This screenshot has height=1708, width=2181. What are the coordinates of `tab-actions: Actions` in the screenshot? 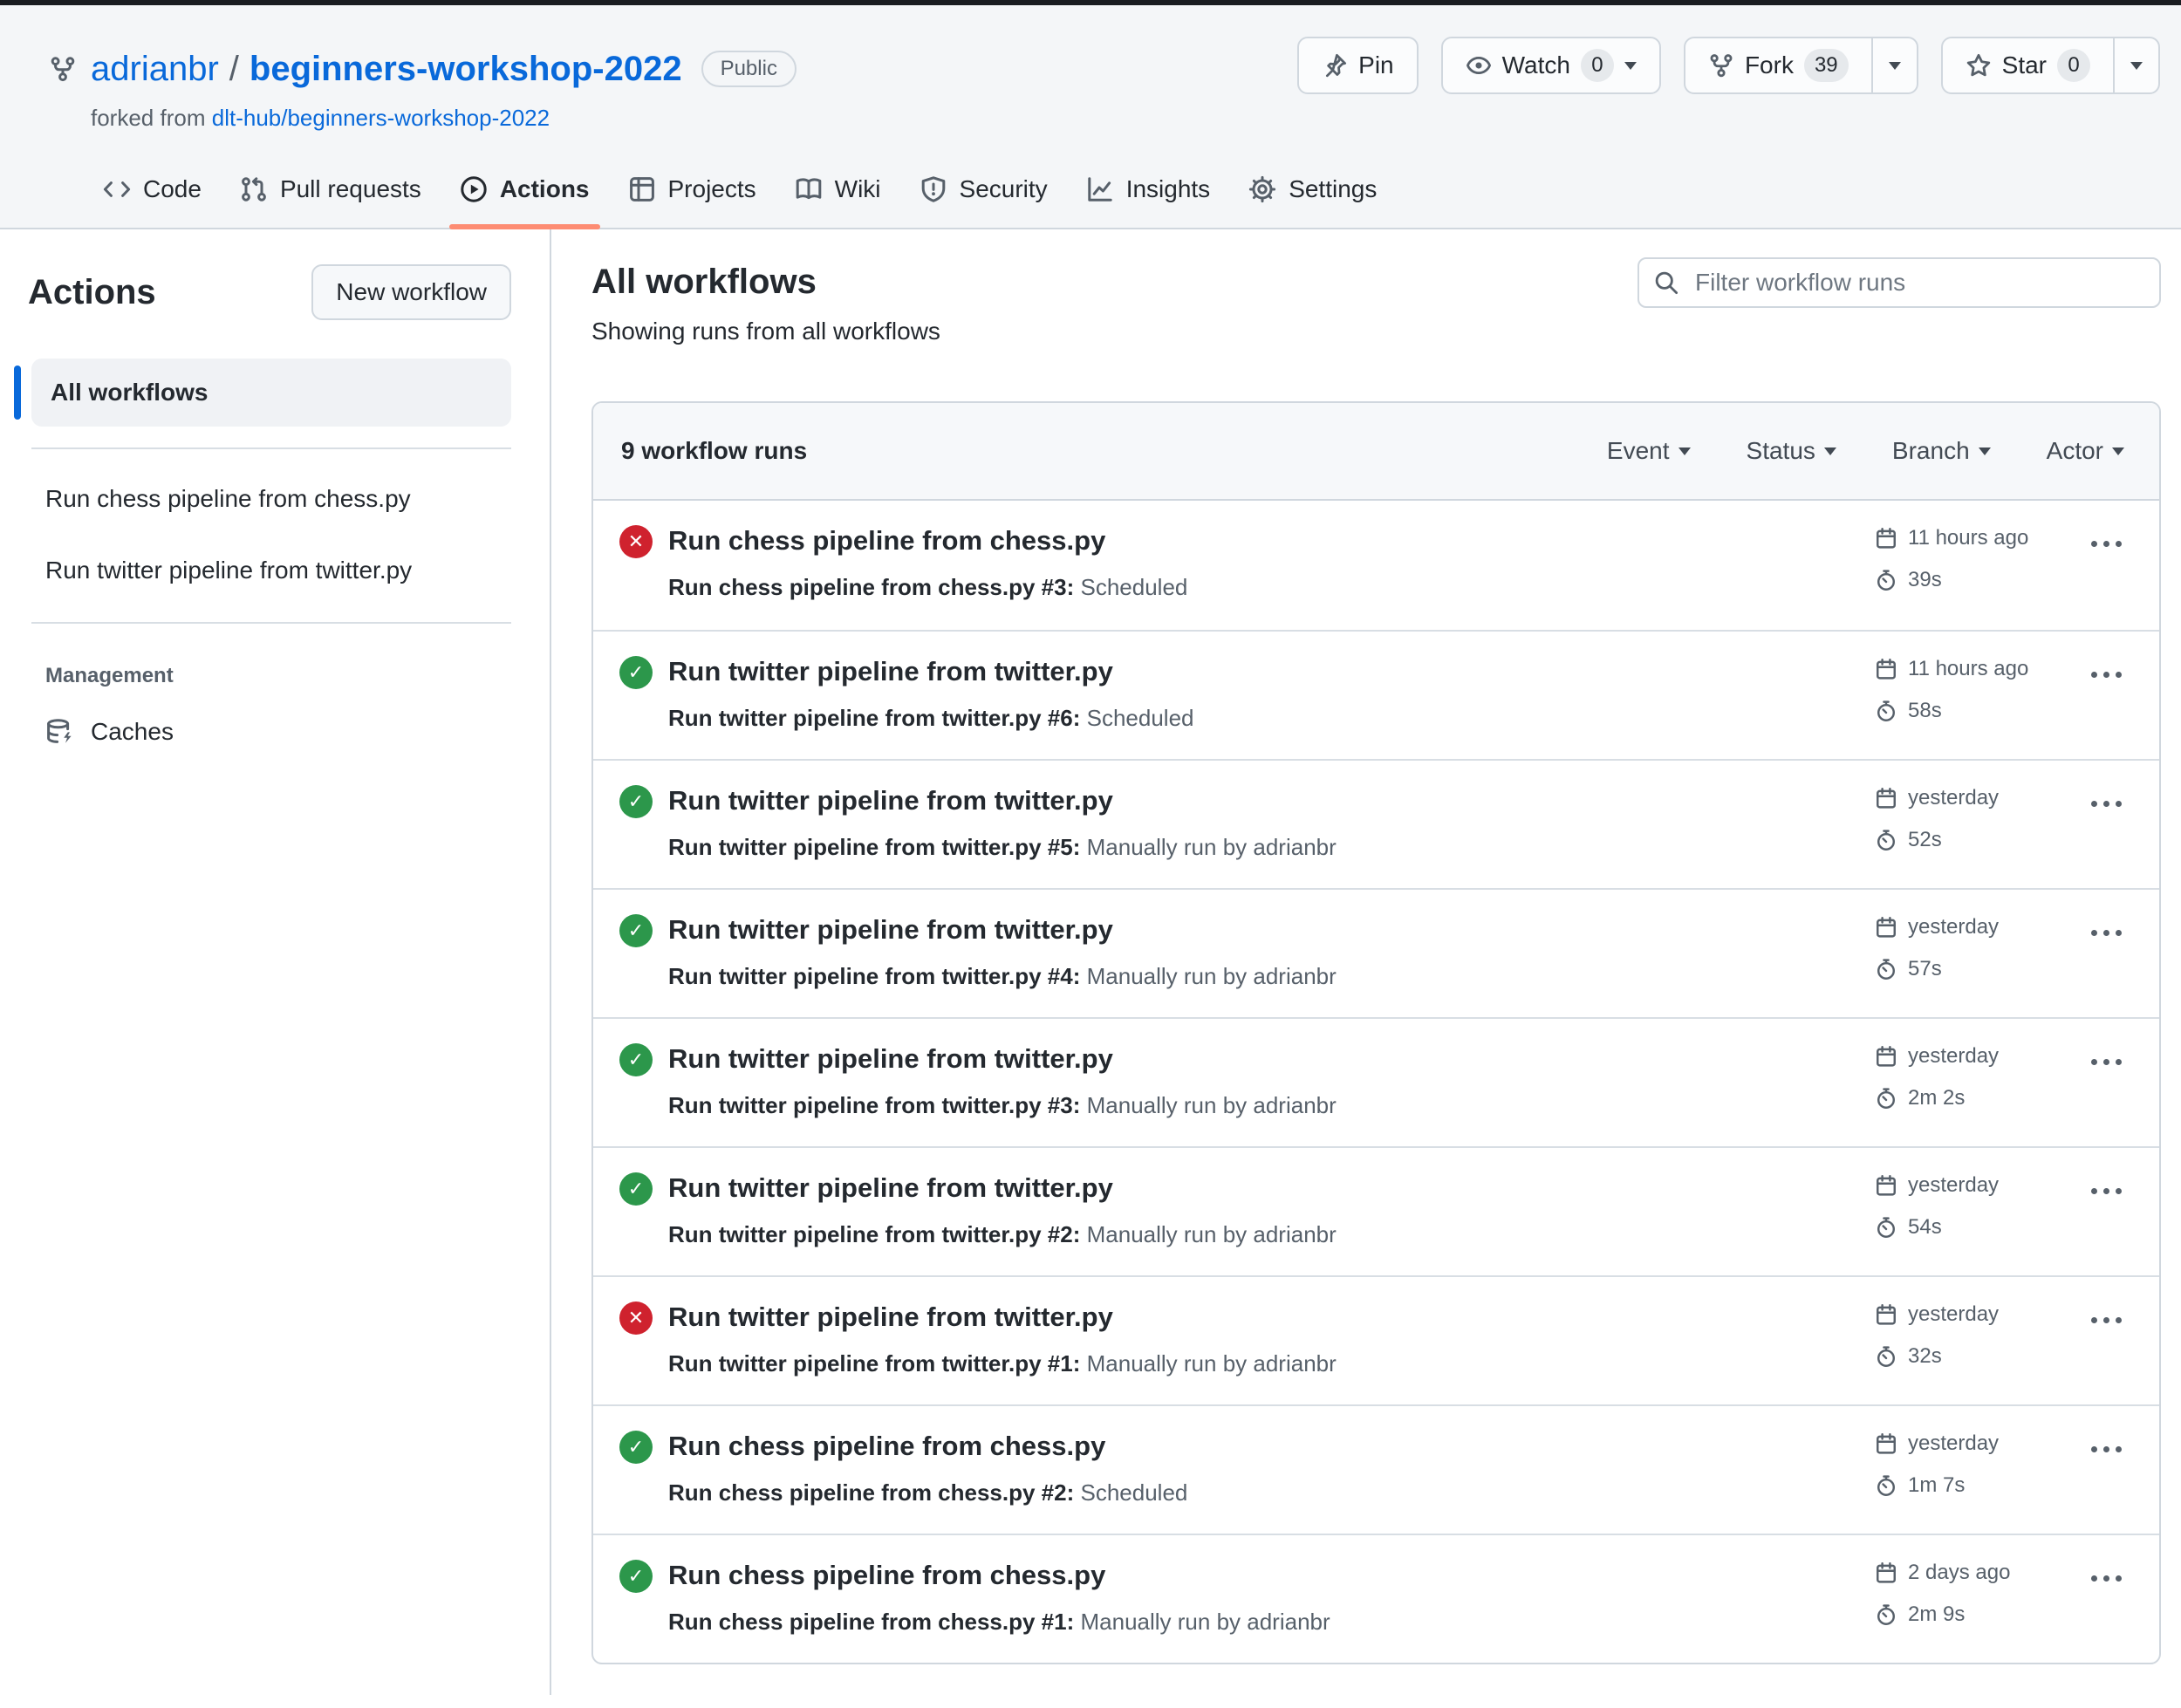 It's located at (525, 190).